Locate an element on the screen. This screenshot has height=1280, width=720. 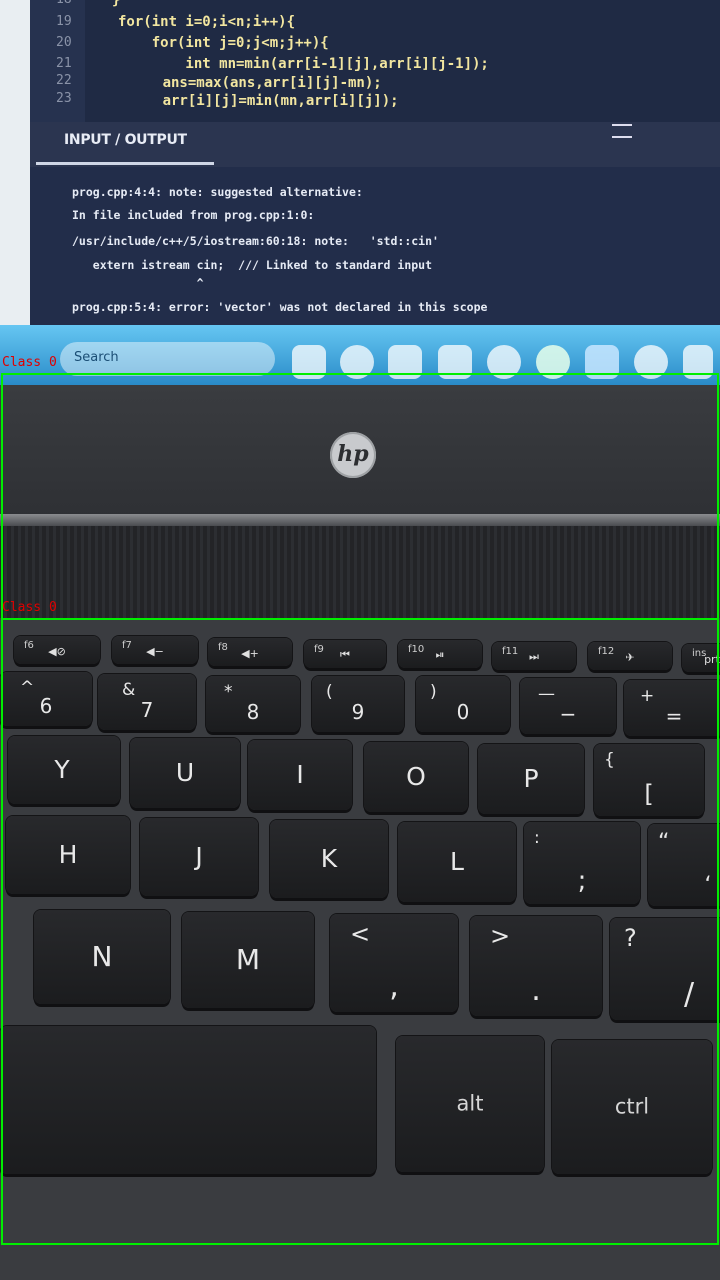
panel-menu-icon is located at coordinates (622, 131).